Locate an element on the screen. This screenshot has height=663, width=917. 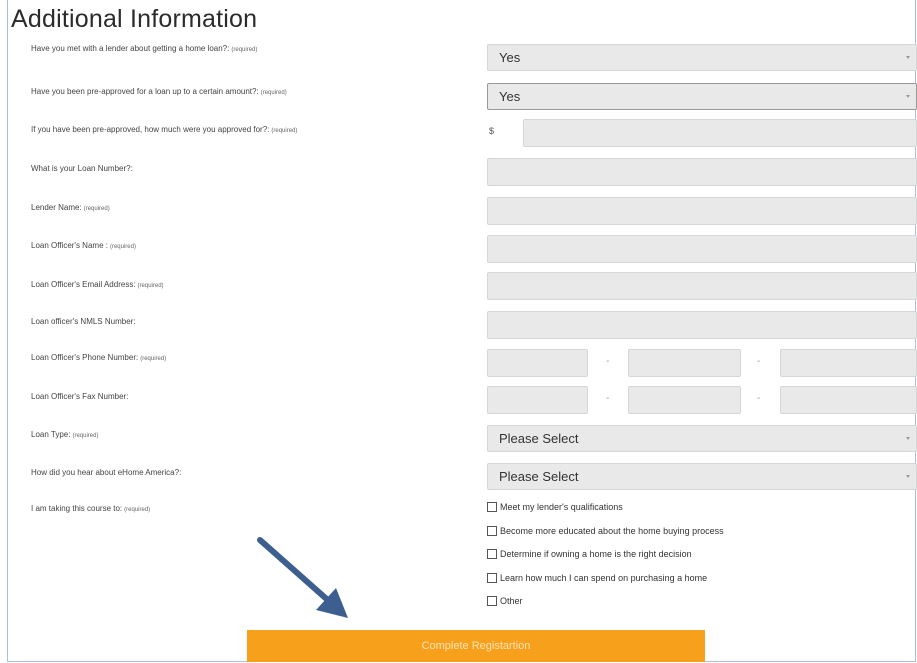
heard-about-select: Please Select is located at coordinates (702, 476).